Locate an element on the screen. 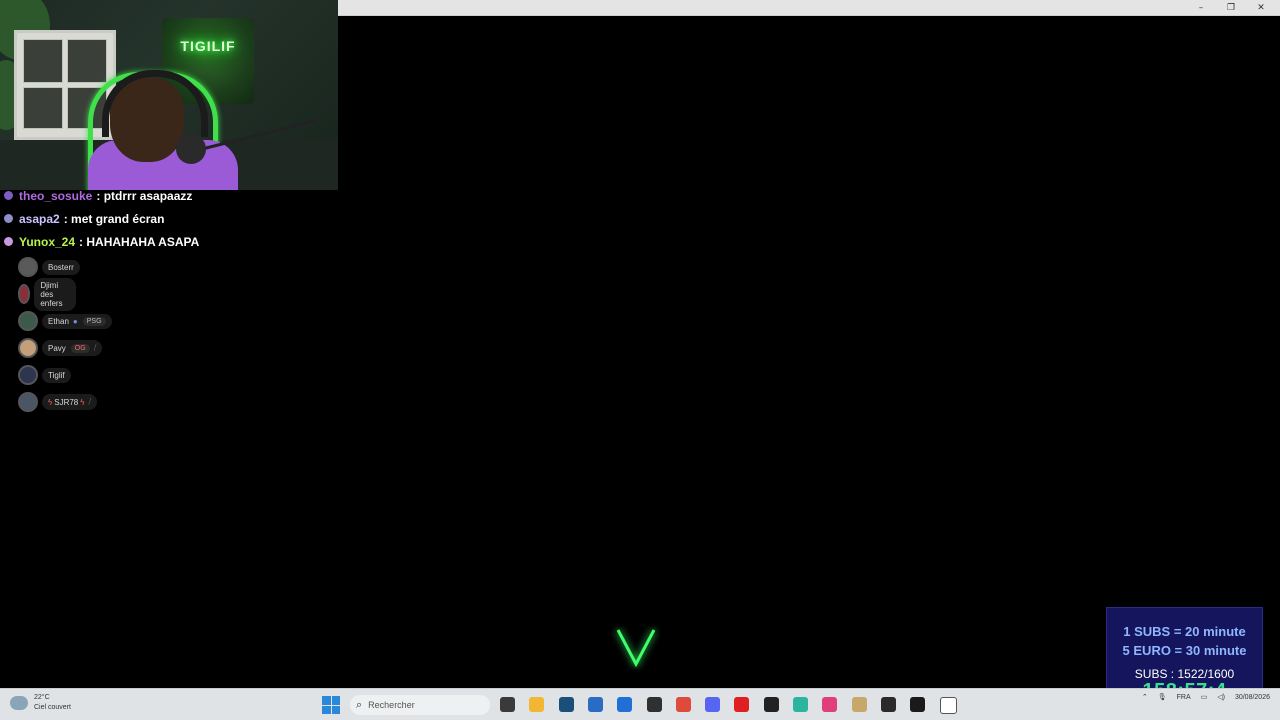 The image size is (1280, 720). voice-member: Pavy OG ⧸ is located at coordinates (60, 348).